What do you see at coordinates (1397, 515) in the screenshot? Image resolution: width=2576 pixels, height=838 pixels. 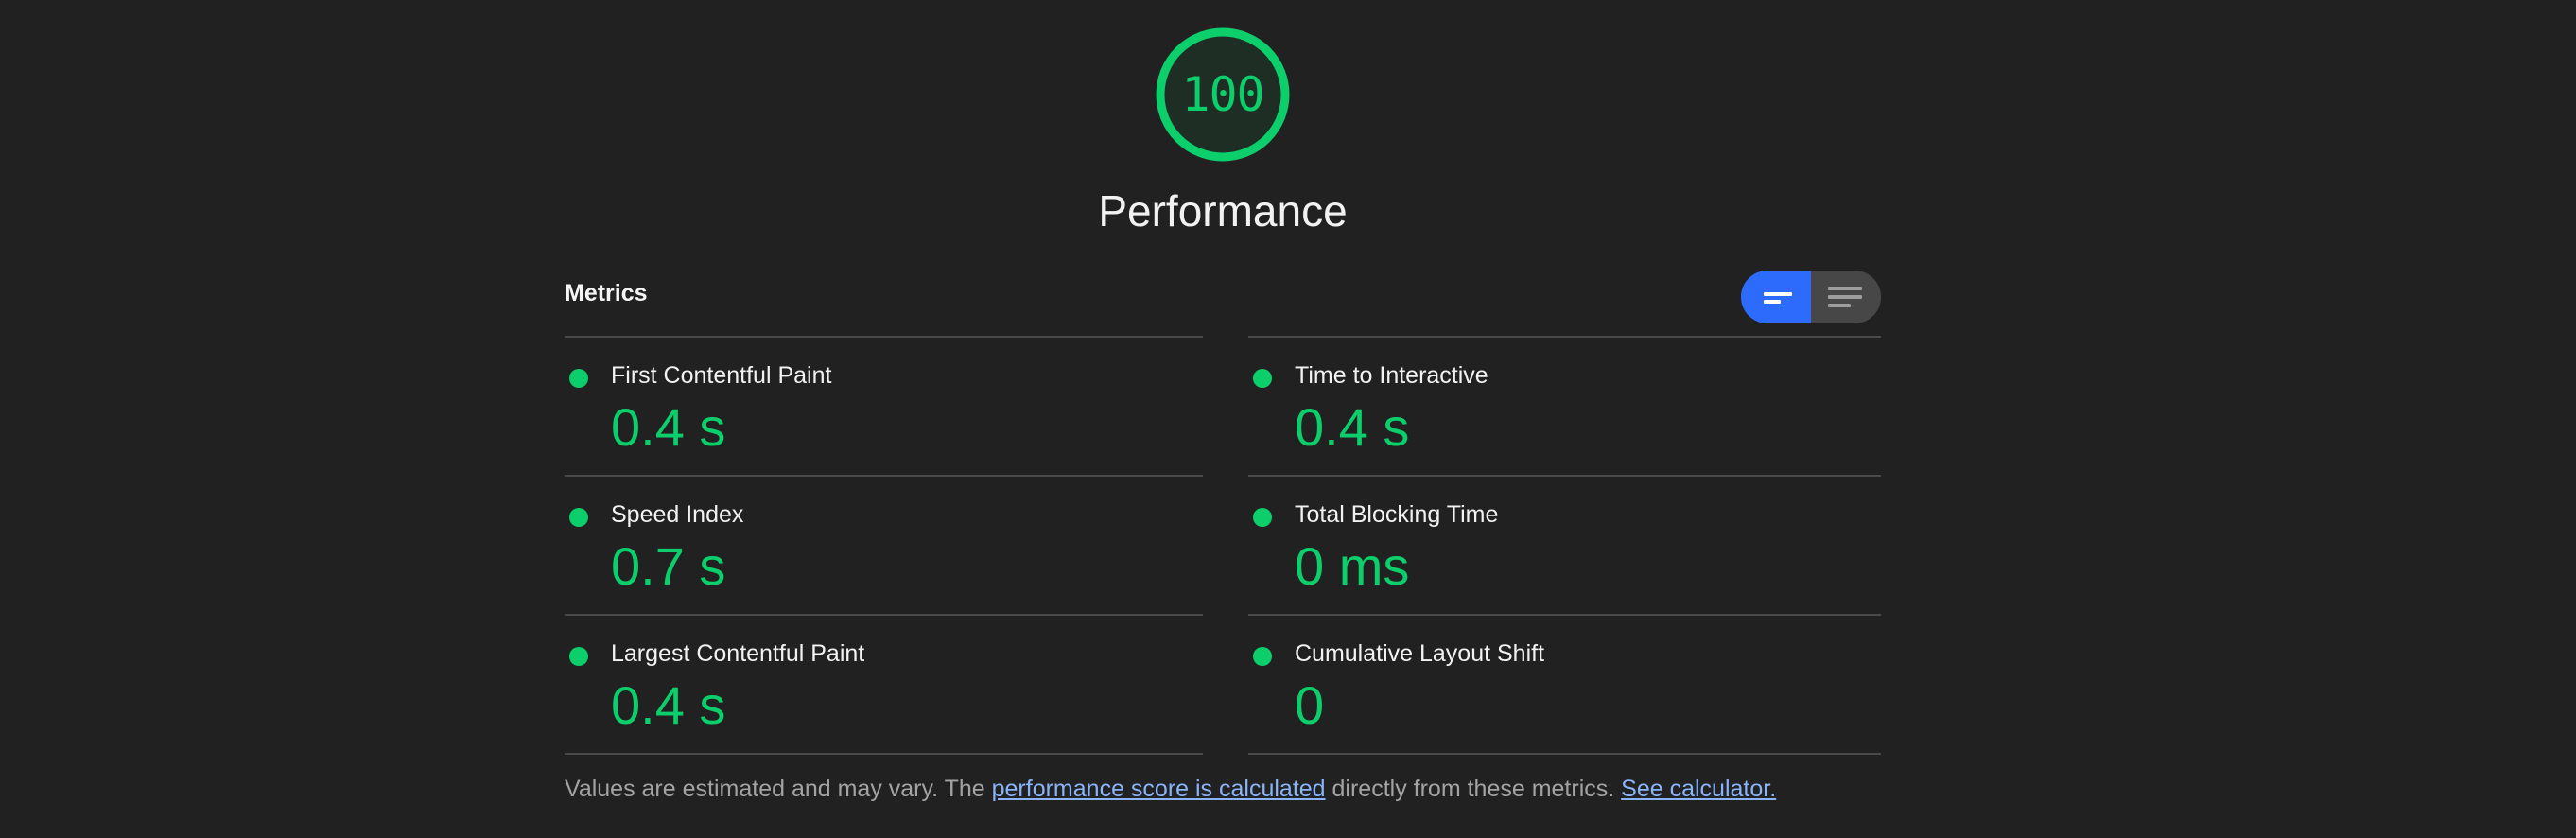 I see `metric-title: Total Blocking Time` at bounding box center [1397, 515].